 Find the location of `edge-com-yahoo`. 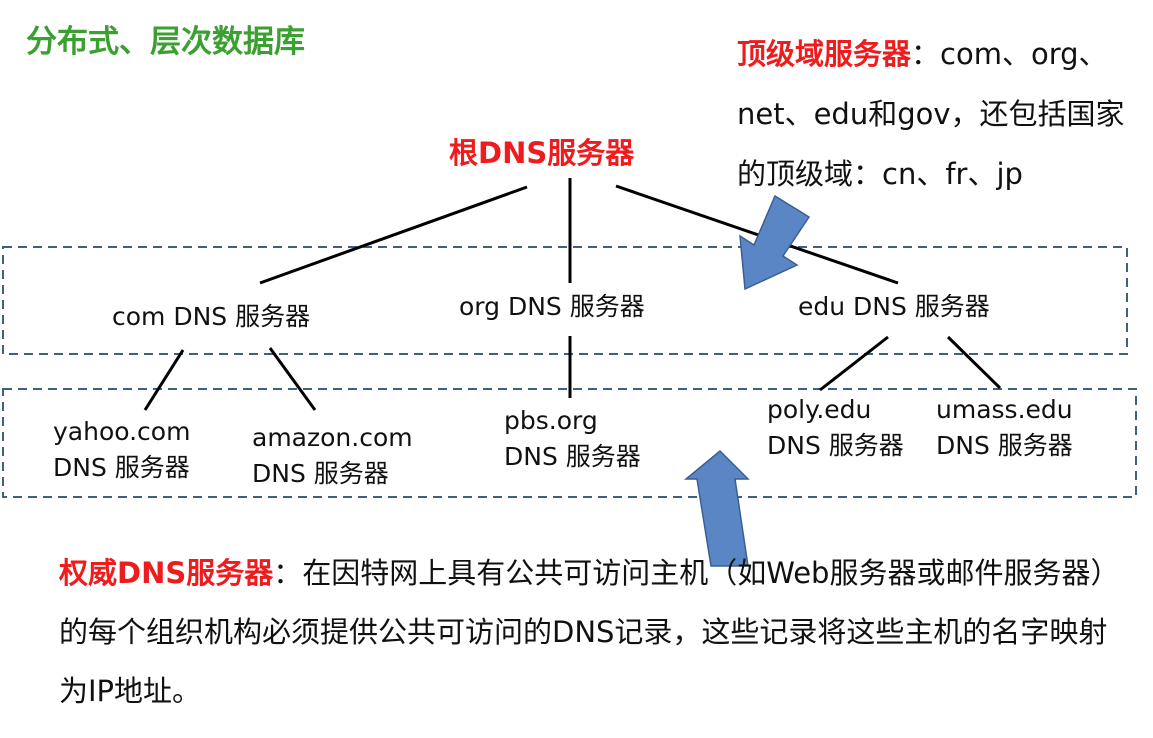

edge-com-yahoo is located at coordinates (164, 380).